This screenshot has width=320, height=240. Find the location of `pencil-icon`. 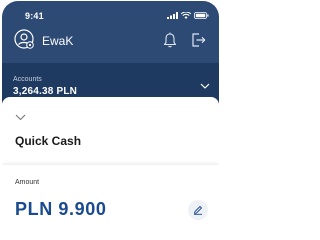

pencil-icon is located at coordinates (198, 210).